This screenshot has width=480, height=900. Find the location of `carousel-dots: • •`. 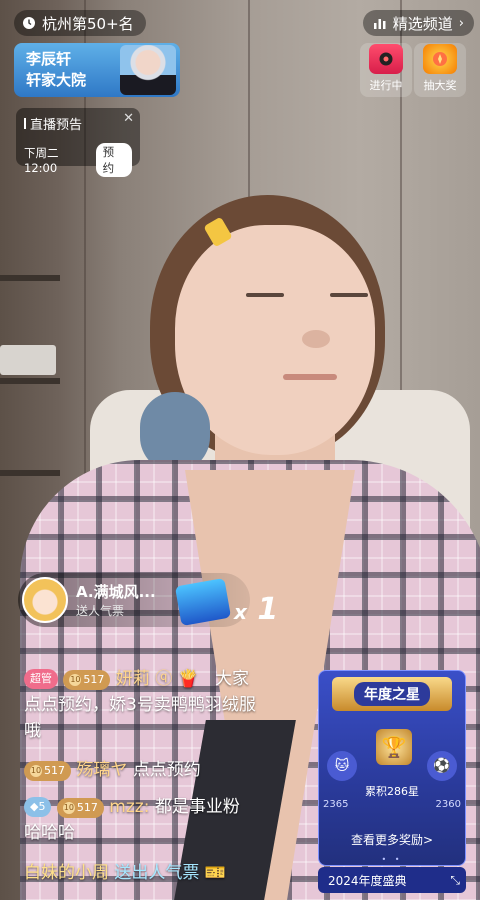

carousel-dots: • • is located at coordinates (392, 859).